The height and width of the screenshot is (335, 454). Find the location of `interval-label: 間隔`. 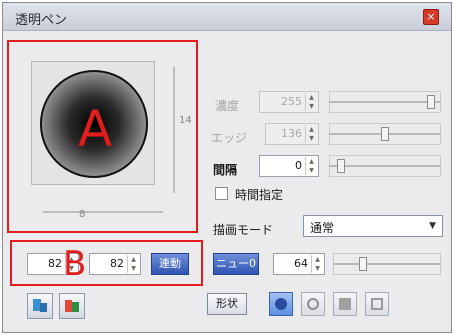

interval-label: 間隔 is located at coordinates (225, 170).